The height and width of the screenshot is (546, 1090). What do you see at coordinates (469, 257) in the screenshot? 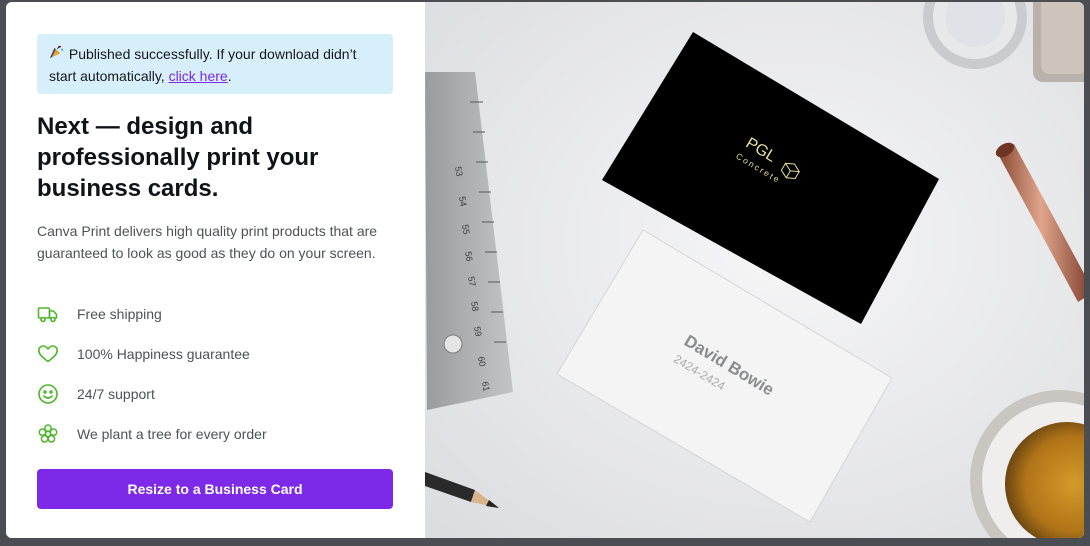
I see `ruler-number: 56` at bounding box center [469, 257].